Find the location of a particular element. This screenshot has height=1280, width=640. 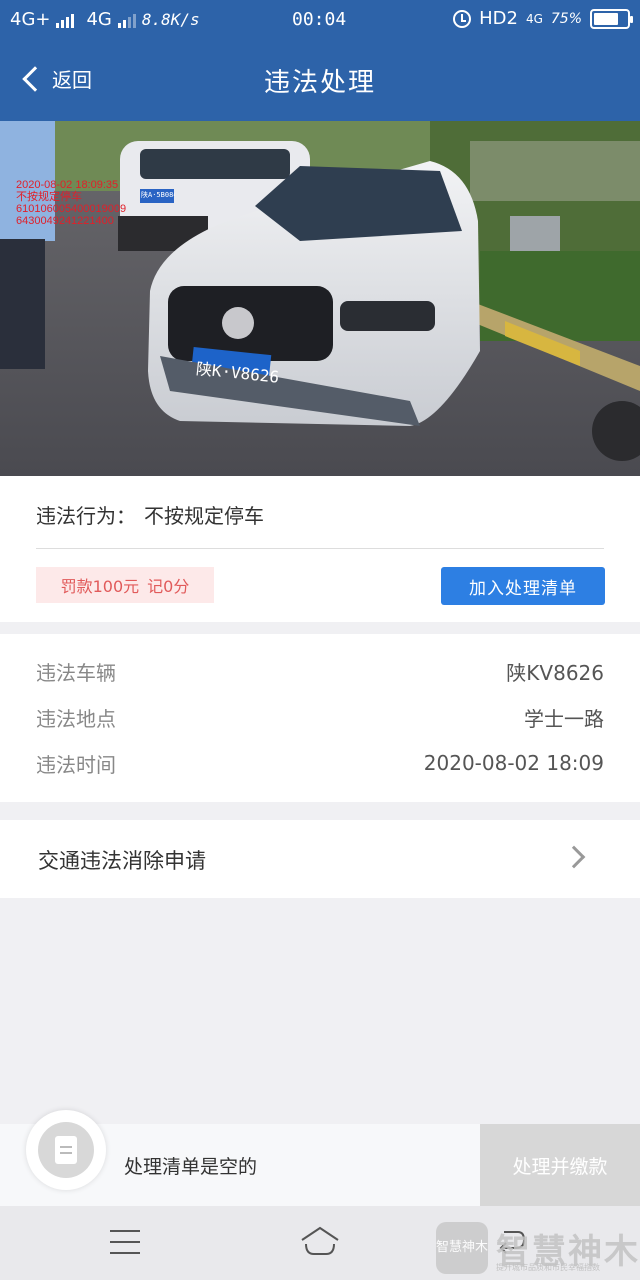

stamp-line: 2020-08-02 18:09:35 is located at coordinates (67, 185).